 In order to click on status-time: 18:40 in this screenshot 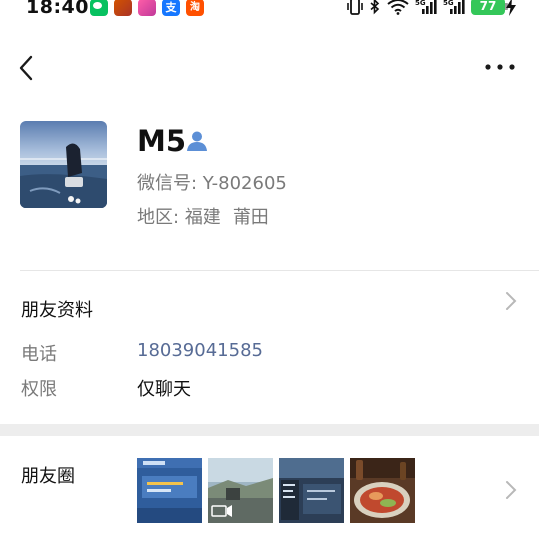, I will do `click(57, 9)`.